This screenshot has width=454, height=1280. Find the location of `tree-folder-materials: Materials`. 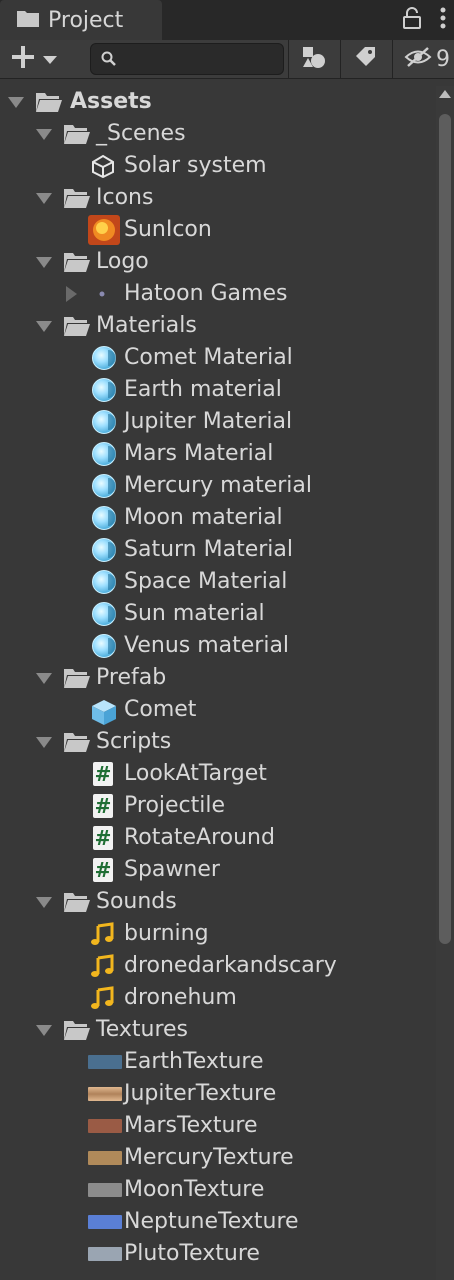

tree-folder-materials: Materials is located at coordinates (218, 326).